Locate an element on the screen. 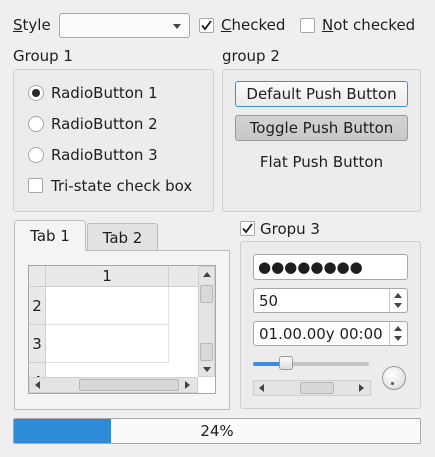 The width and height of the screenshot is (435, 457). checked-label: Checked is located at coordinates (253, 25).